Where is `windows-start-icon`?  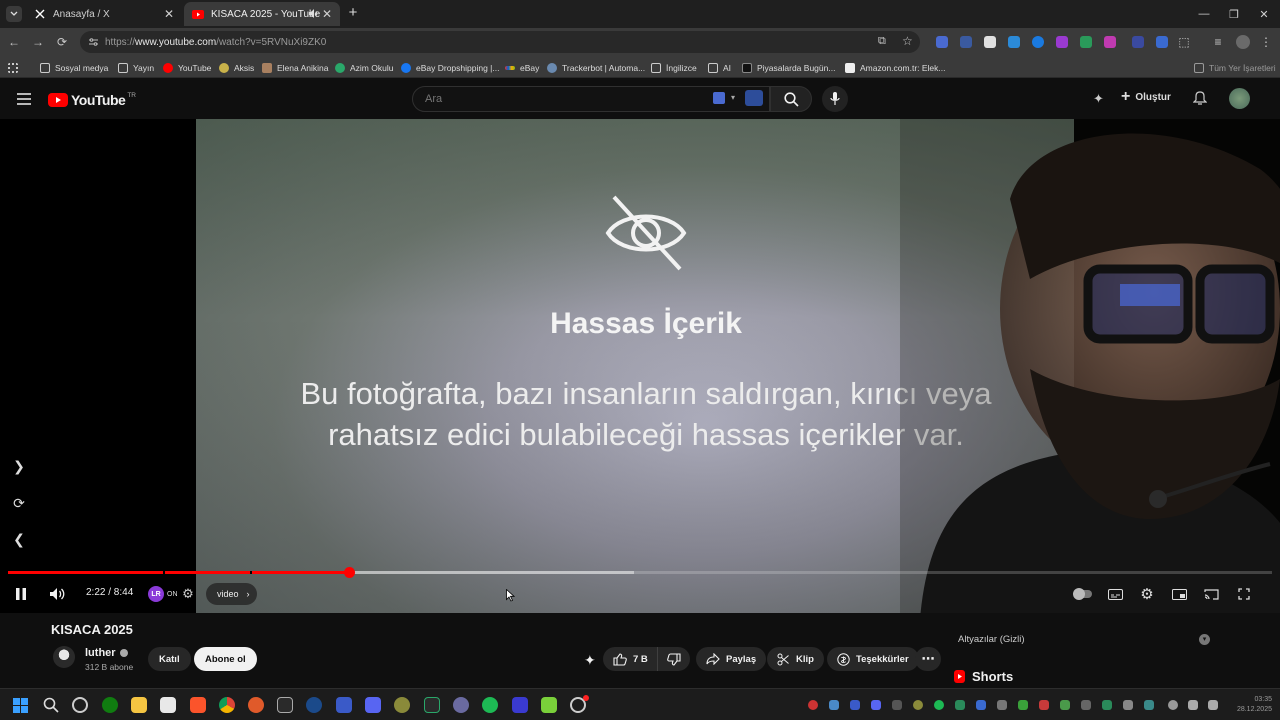
windows-start-icon is located at coordinates (20, 705).